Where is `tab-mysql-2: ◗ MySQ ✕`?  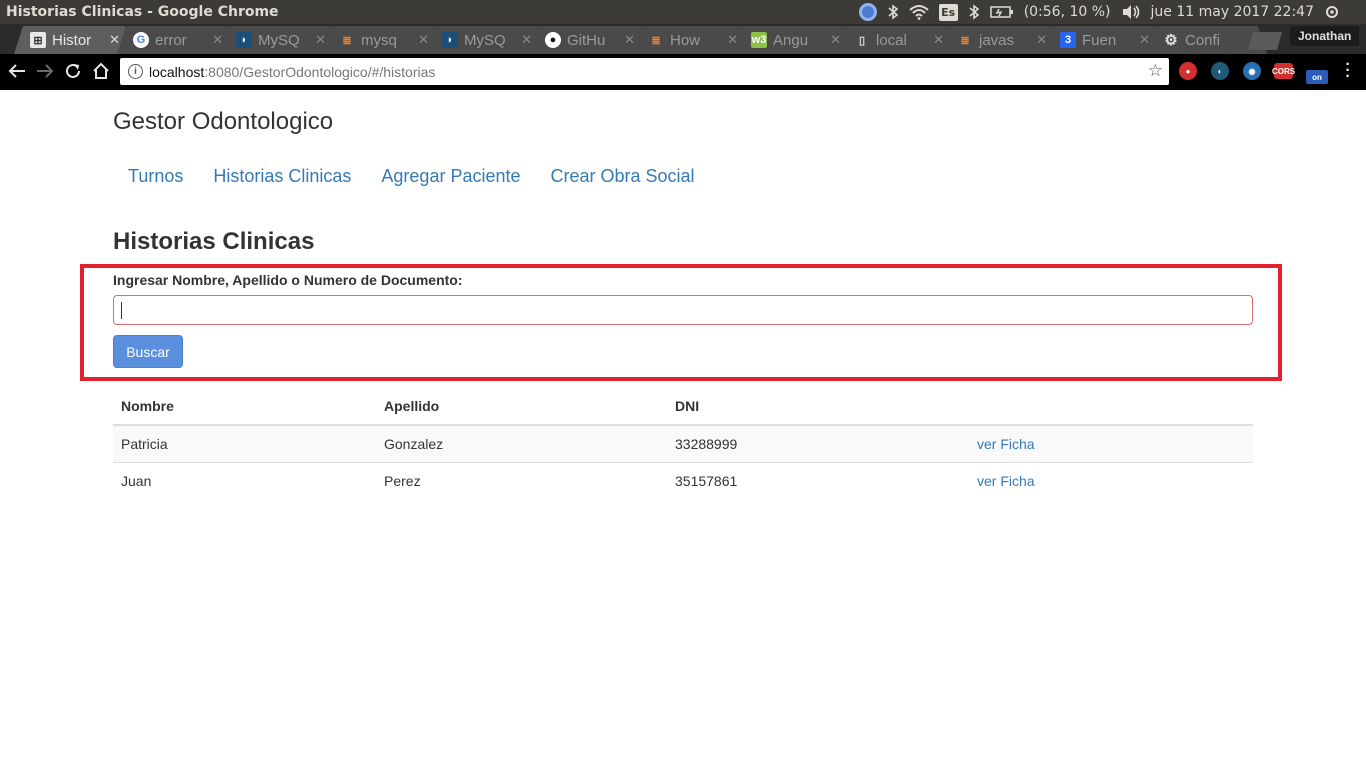 tab-mysql-2: ◗ MySQ ✕ is located at coordinates (486, 40).